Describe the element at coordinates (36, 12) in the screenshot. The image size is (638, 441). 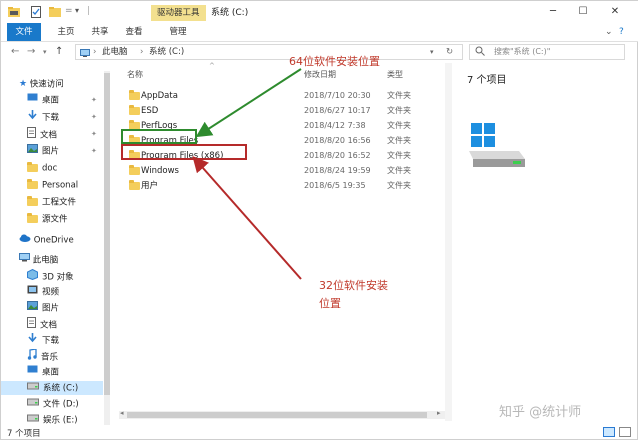
I see `properties-icon` at that location.